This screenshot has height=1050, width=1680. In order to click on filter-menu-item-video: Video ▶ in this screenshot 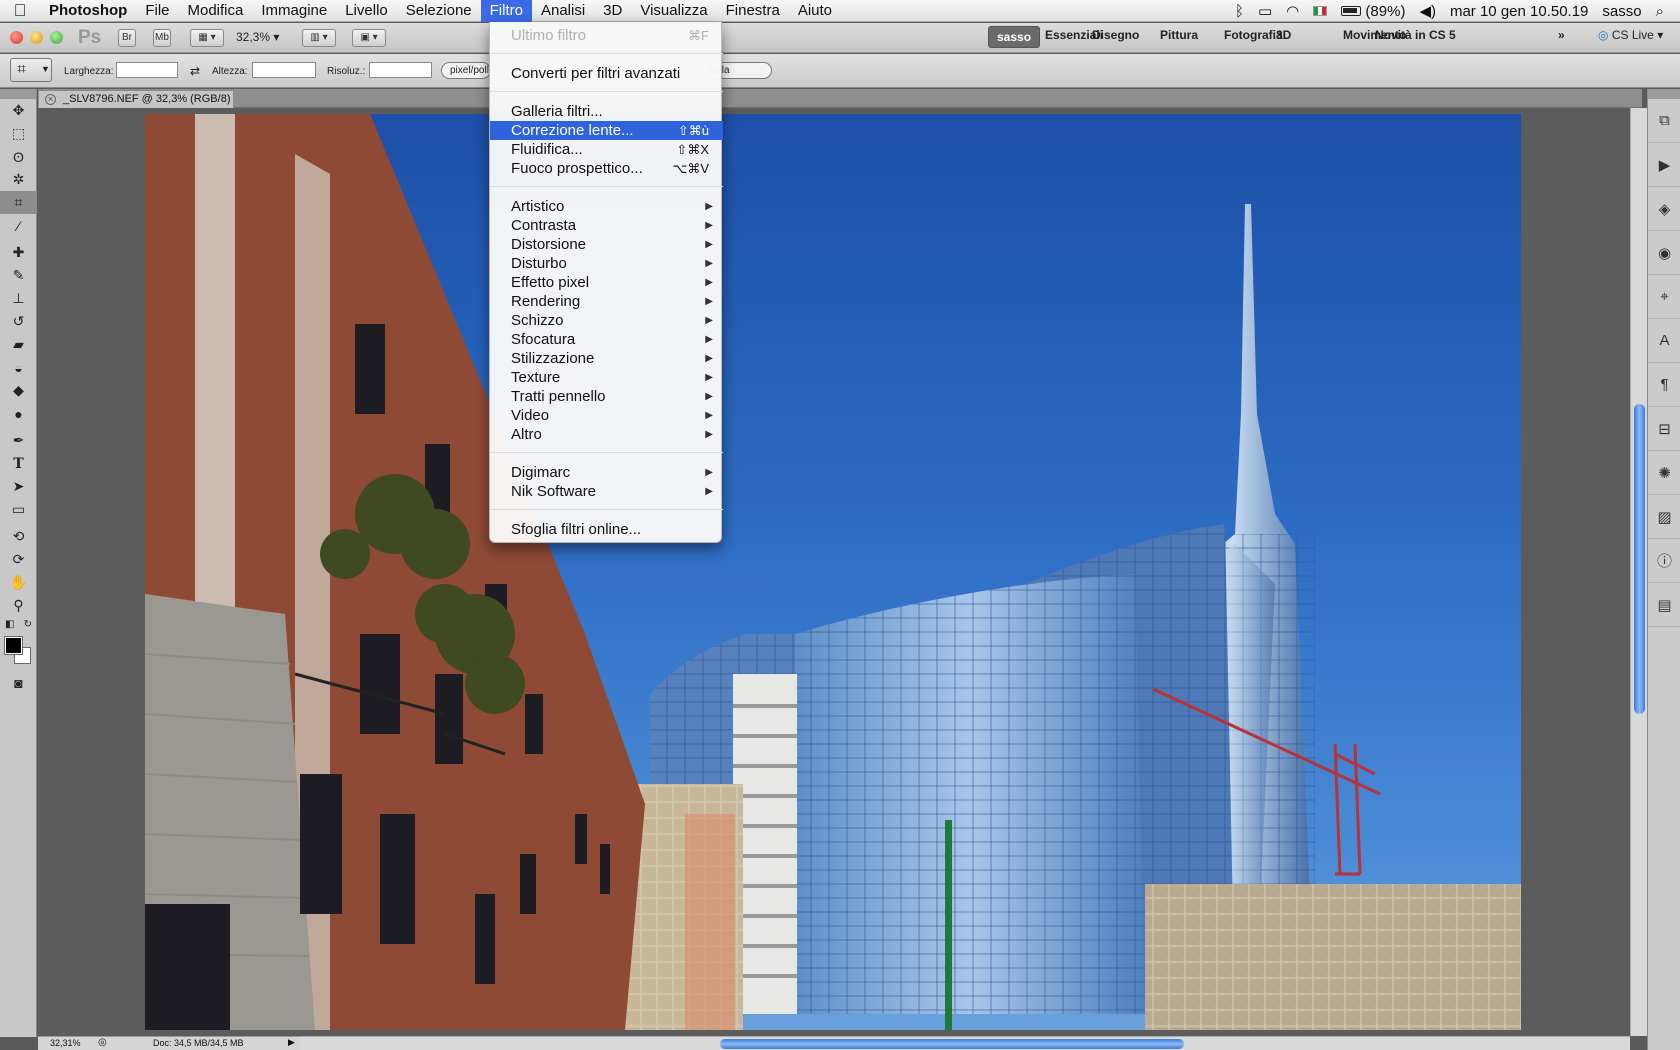, I will do `click(606, 415)`.